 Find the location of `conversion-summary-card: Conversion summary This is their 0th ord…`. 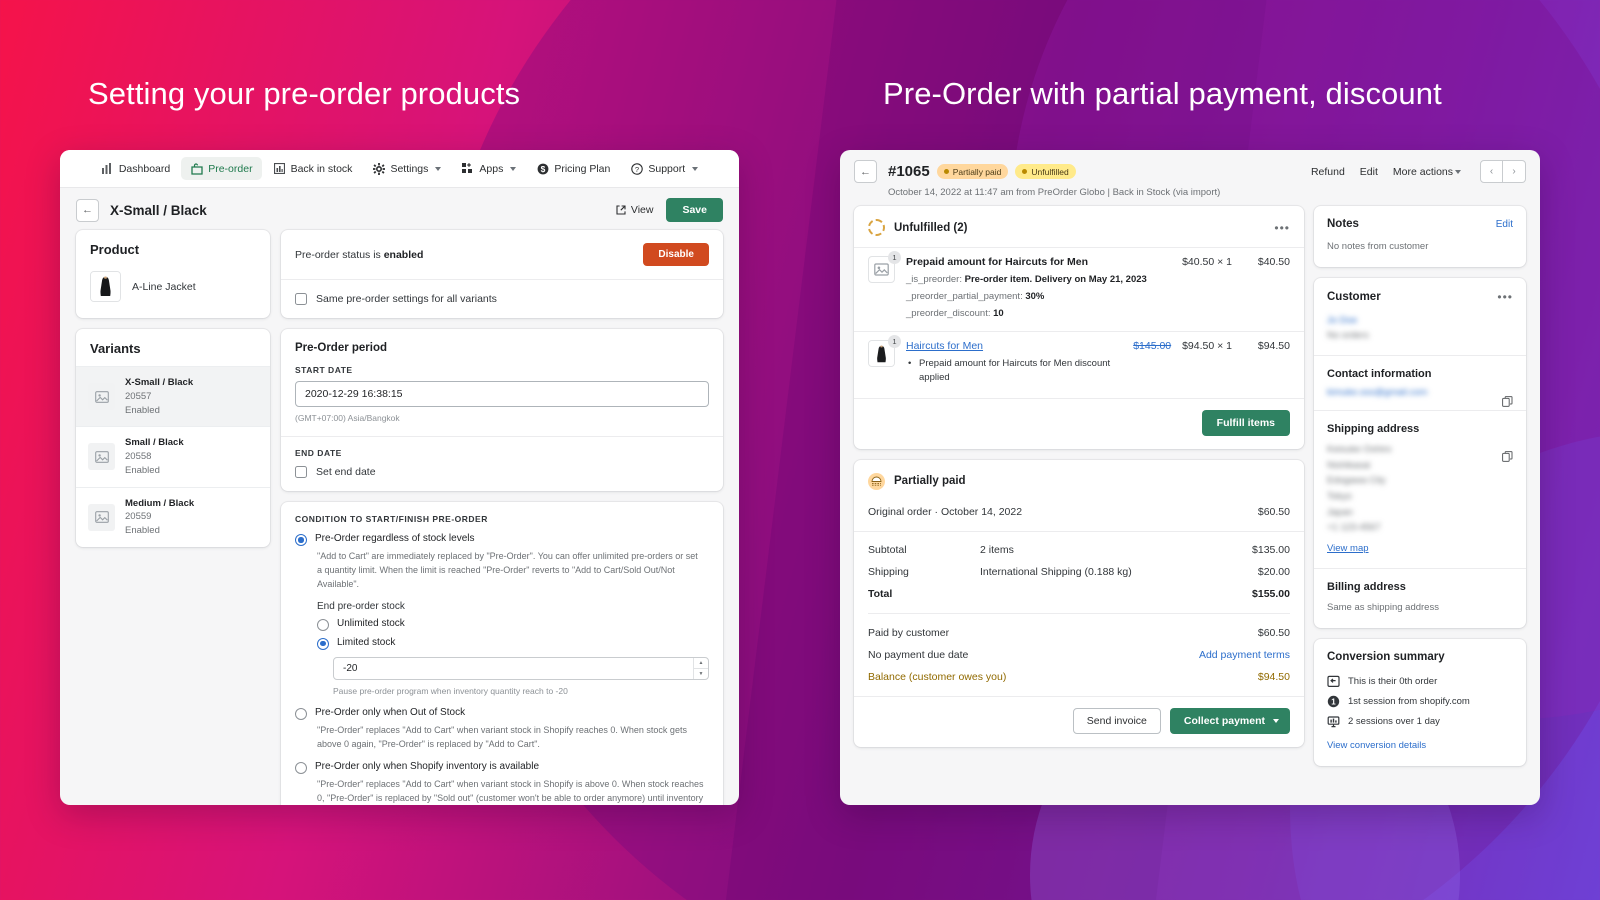

conversion-summary-card: Conversion summary This is their 0th ord… is located at coordinates (1420, 702).